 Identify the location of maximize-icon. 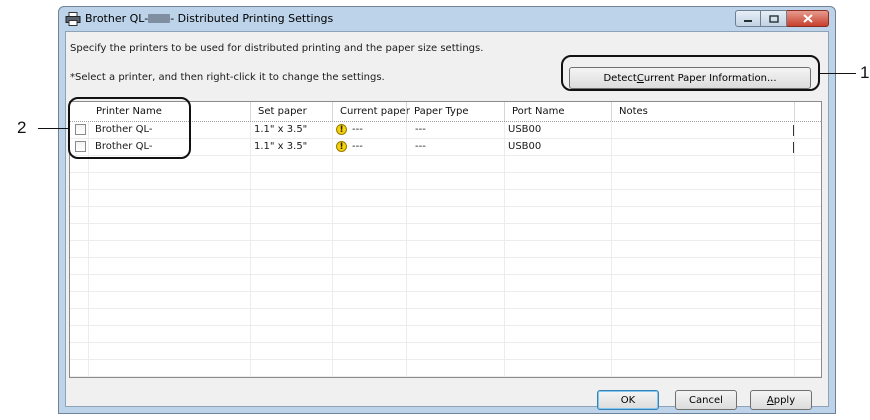
(773, 18).